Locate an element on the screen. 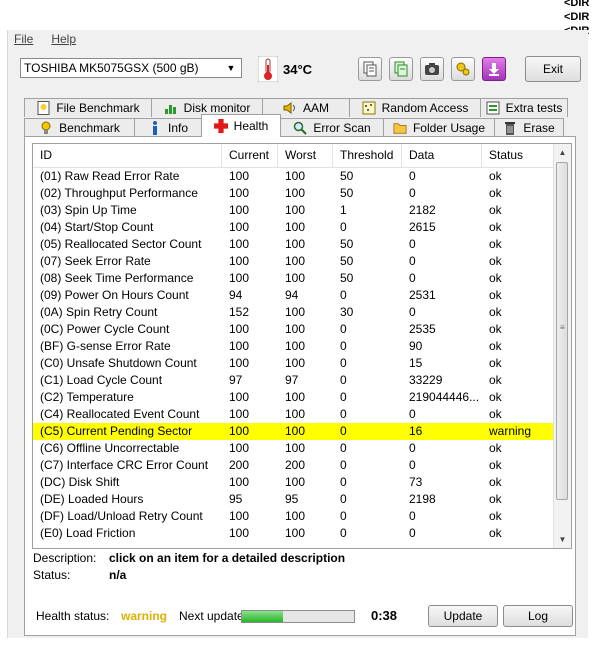 This screenshot has height=646, width=594. tab-file-benchmark: File Benchmark is located at coordinates (88, 107).